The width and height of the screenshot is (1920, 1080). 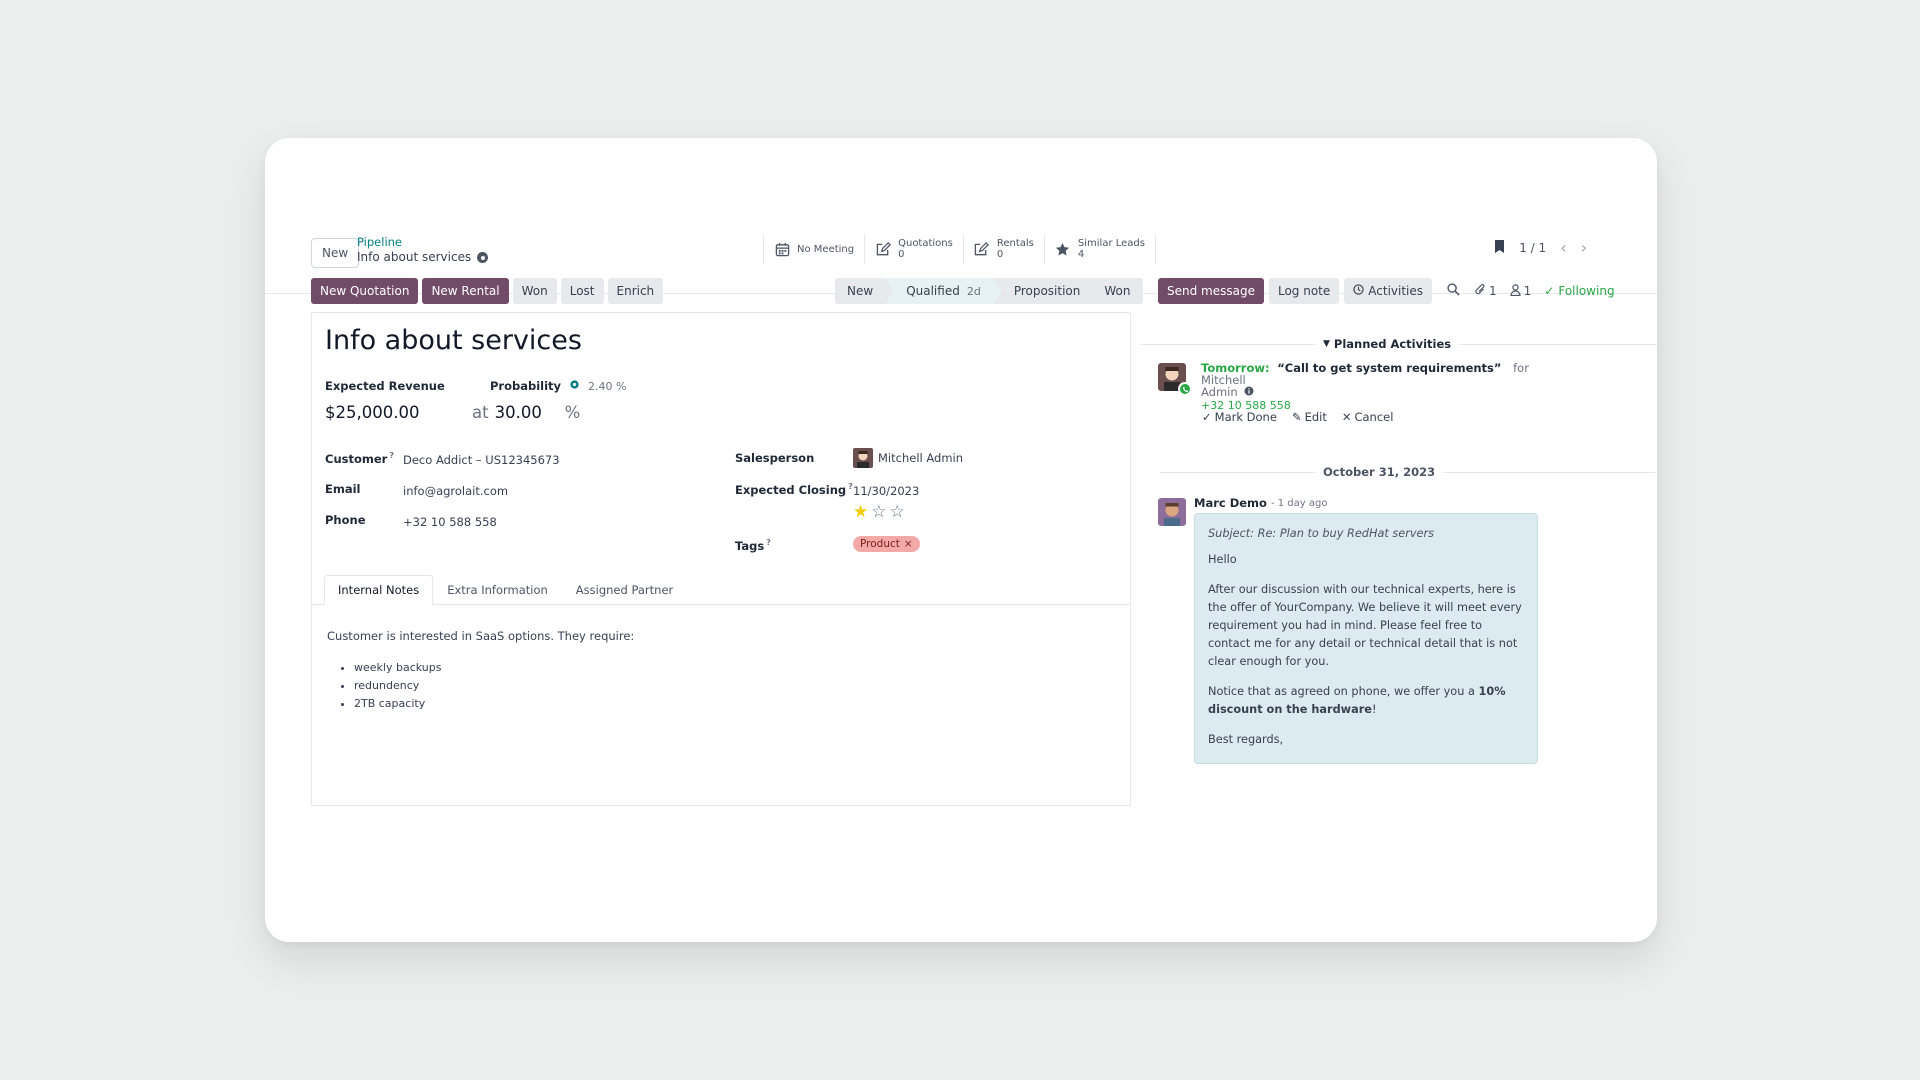 What do you see at coordinates (1063, 249) in the screenshot?
I see `star-icon` at bounding box center [1063, 249].